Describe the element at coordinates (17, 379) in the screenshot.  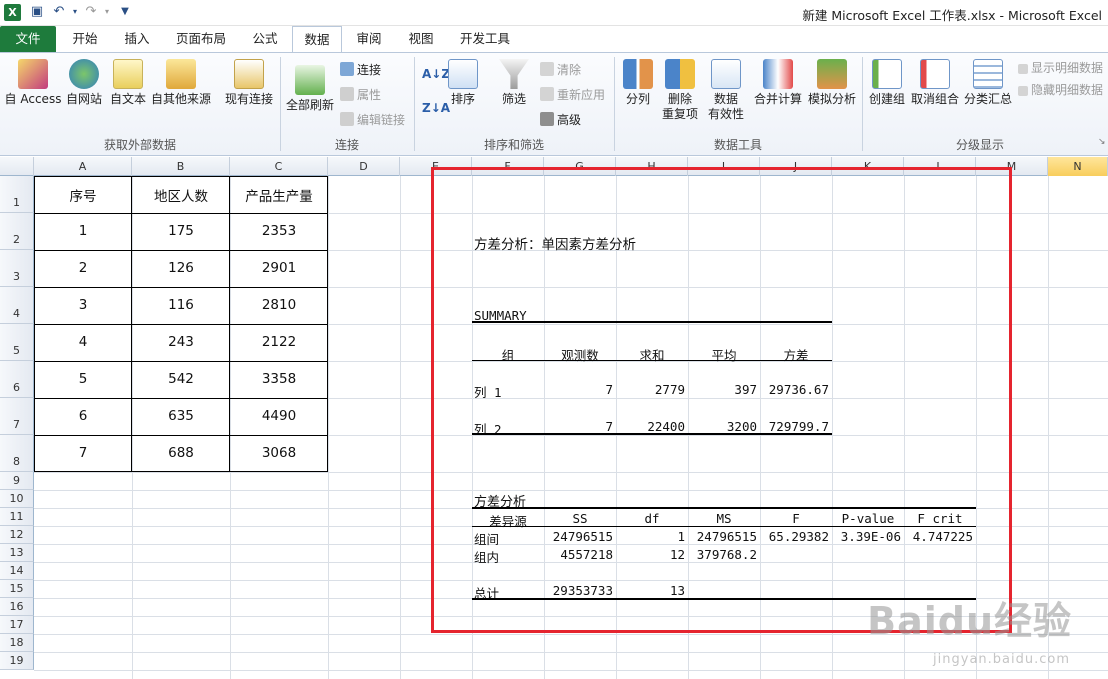
I see `row-header: 6` at that location.